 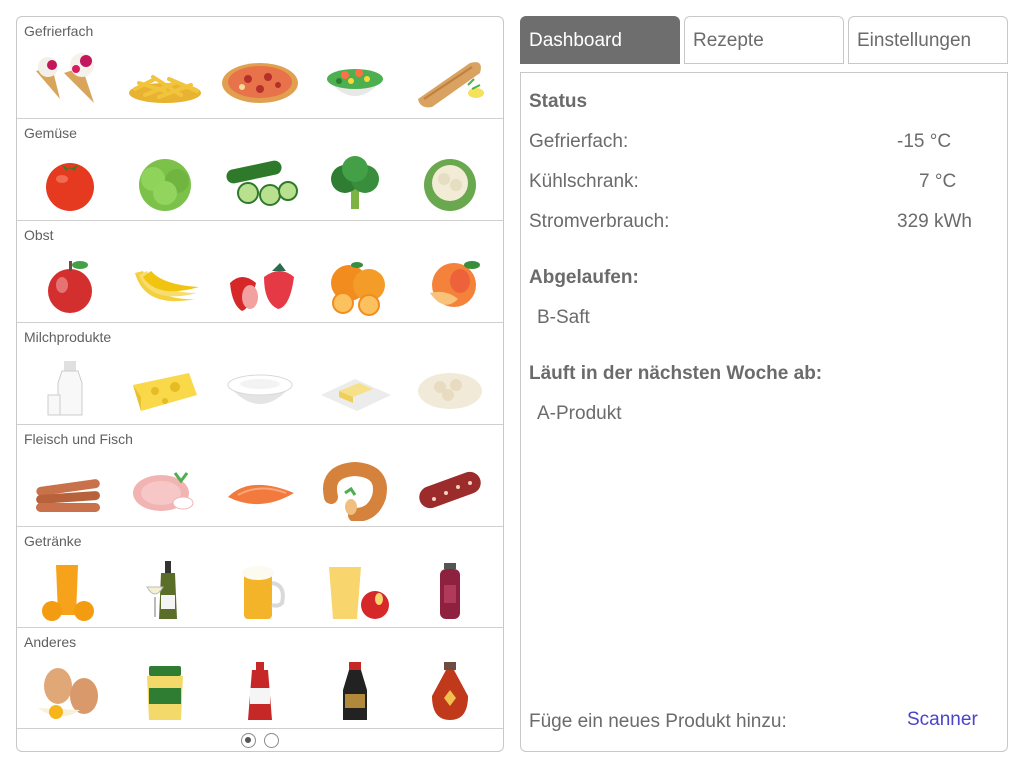 What do you see at coordinates (260, 692) in the screenshot?
I see `ketchup-icon` at bounding box center [260, 692].